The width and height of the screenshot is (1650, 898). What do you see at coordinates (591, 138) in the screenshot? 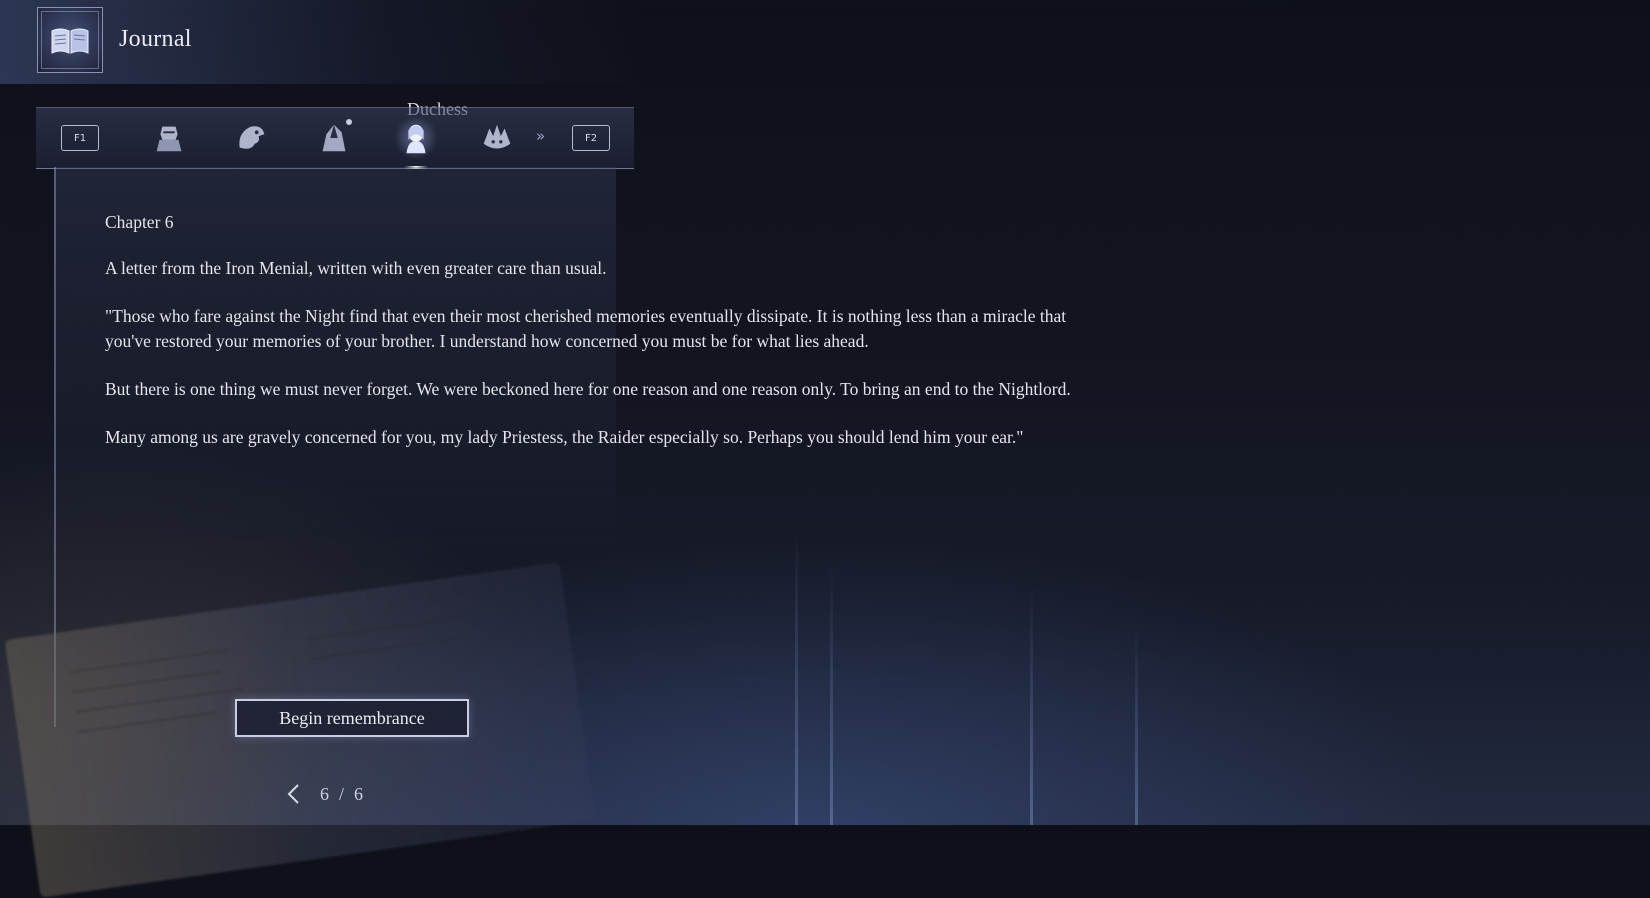
I see `f2-key-hint: F2` at bounding box center [591, 138].